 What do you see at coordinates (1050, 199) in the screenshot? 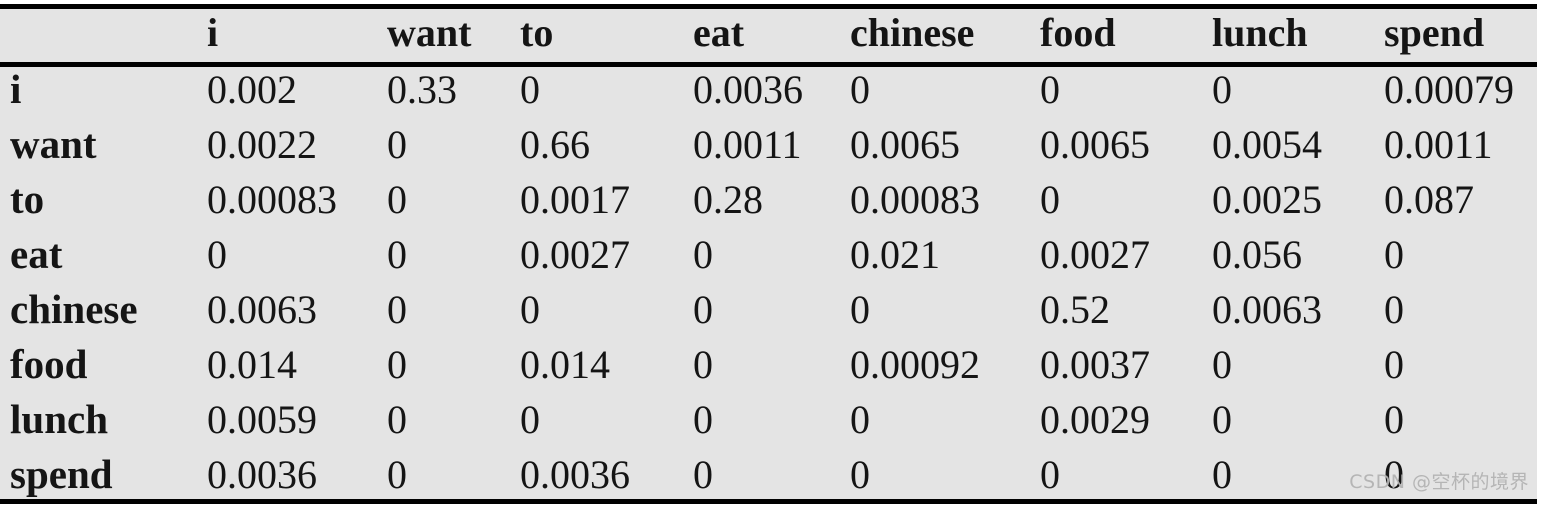
I see `cell-to-food: 0` at bounding box center [1050, 199].